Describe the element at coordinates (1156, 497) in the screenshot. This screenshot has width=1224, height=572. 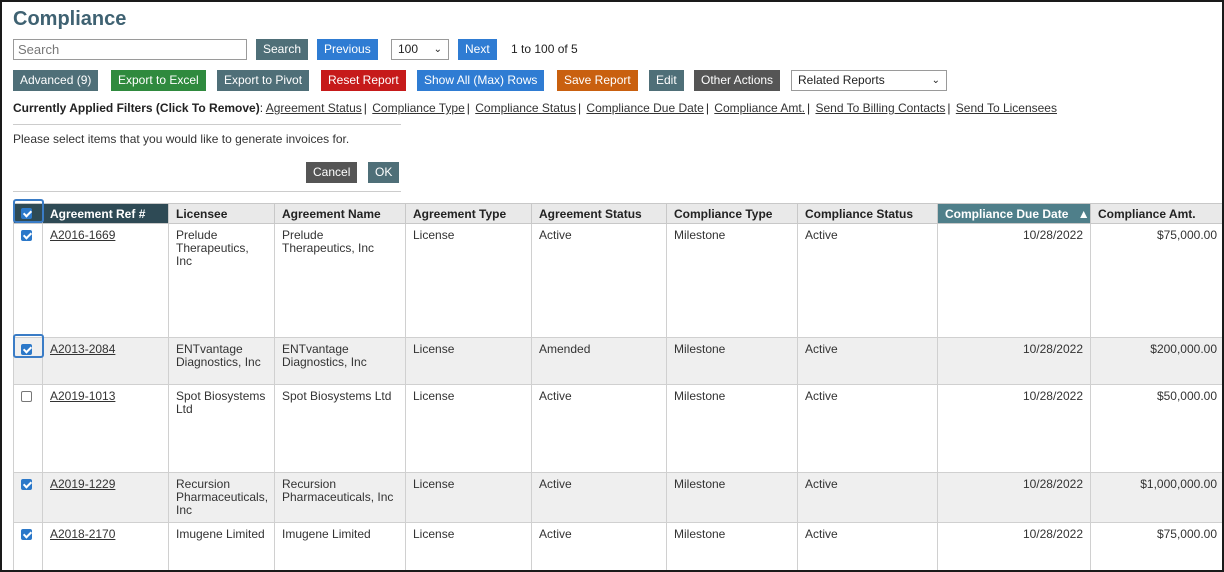
I see `amount-cell: $1,000,000.00` at that location.